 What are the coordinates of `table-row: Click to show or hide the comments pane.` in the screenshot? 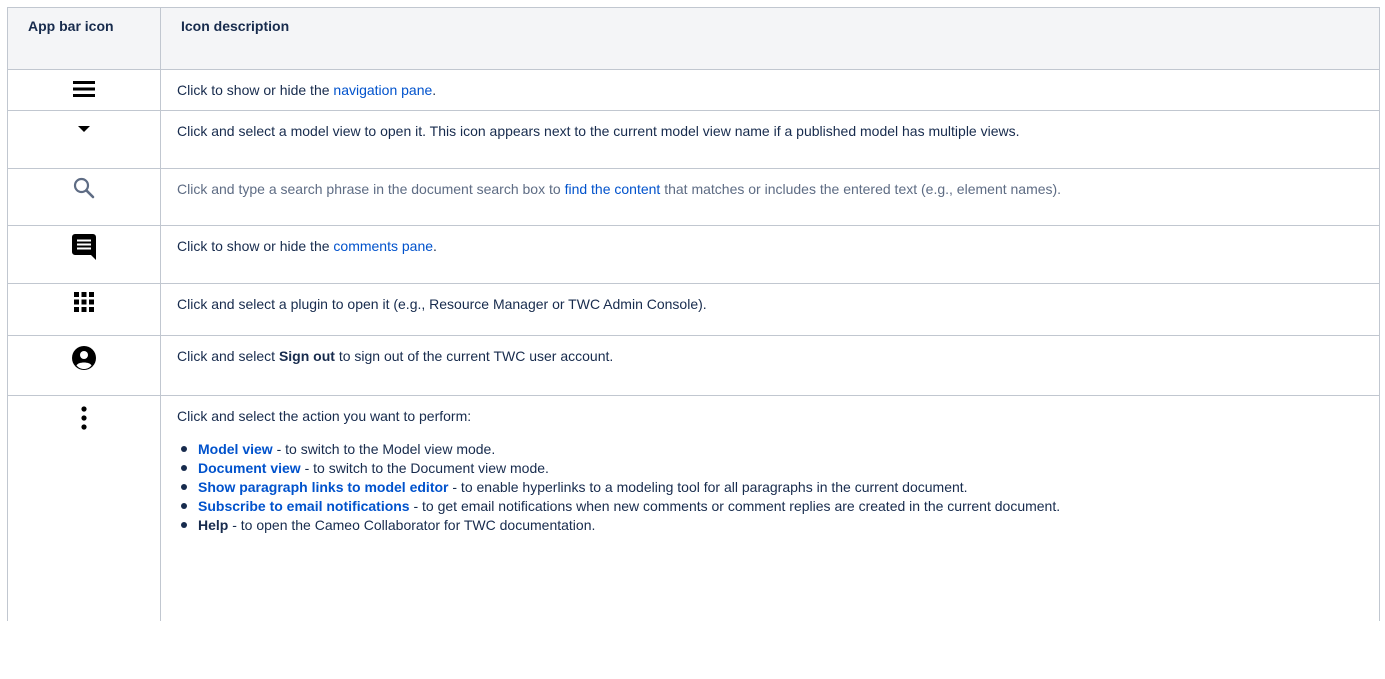 It's located at (693, 254).